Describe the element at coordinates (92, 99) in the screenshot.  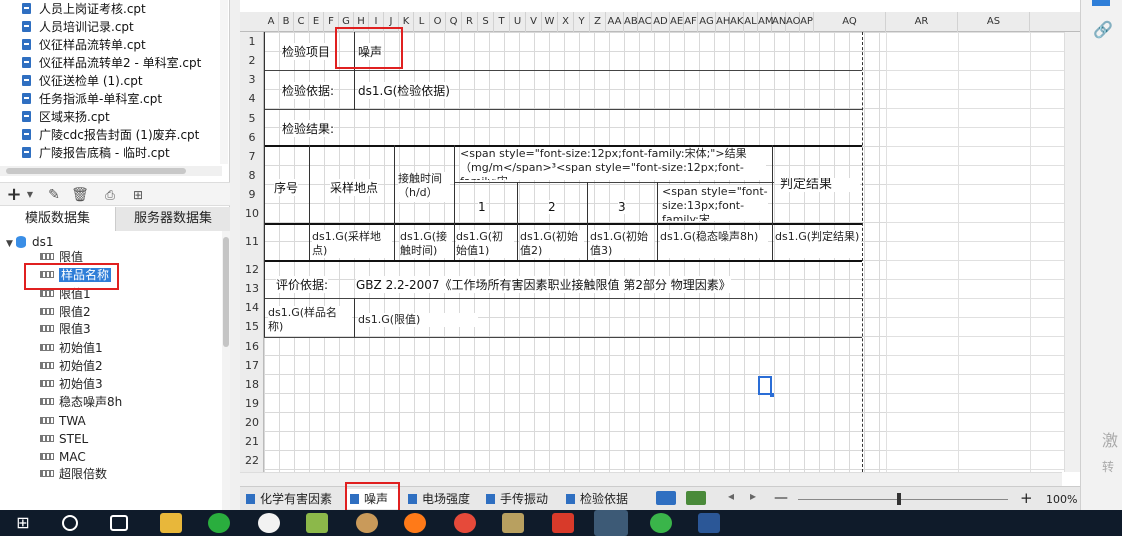
I see `file-item: 任务指派单-单科室.cpt` at that location.